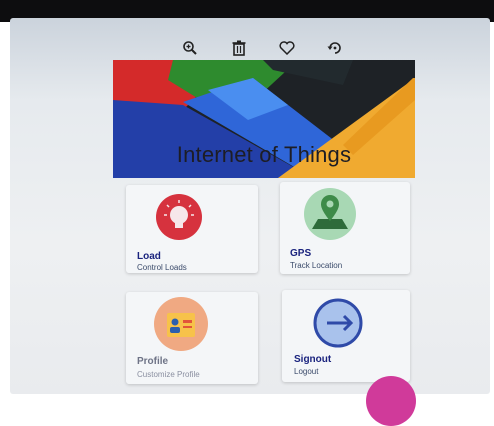 The height and width of the screenshot is (426, 494). What do you see at coordinates (287, 48) in the screenshot?
I see `heart-icon` at bounding box center [287, 48].